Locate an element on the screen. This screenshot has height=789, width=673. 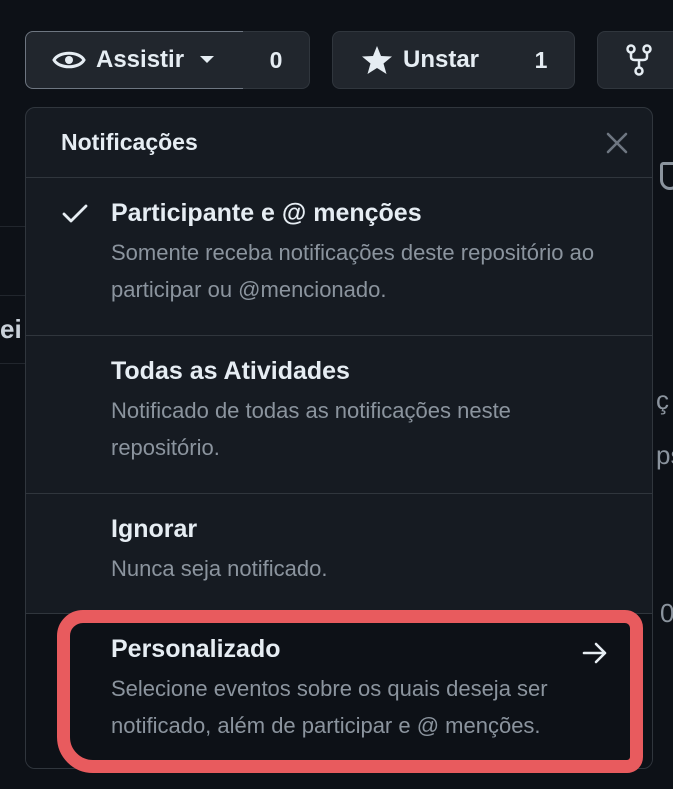
menu-item-ignore: Ignorar Nunca seja notificado. is located at coordinates (339, 554).